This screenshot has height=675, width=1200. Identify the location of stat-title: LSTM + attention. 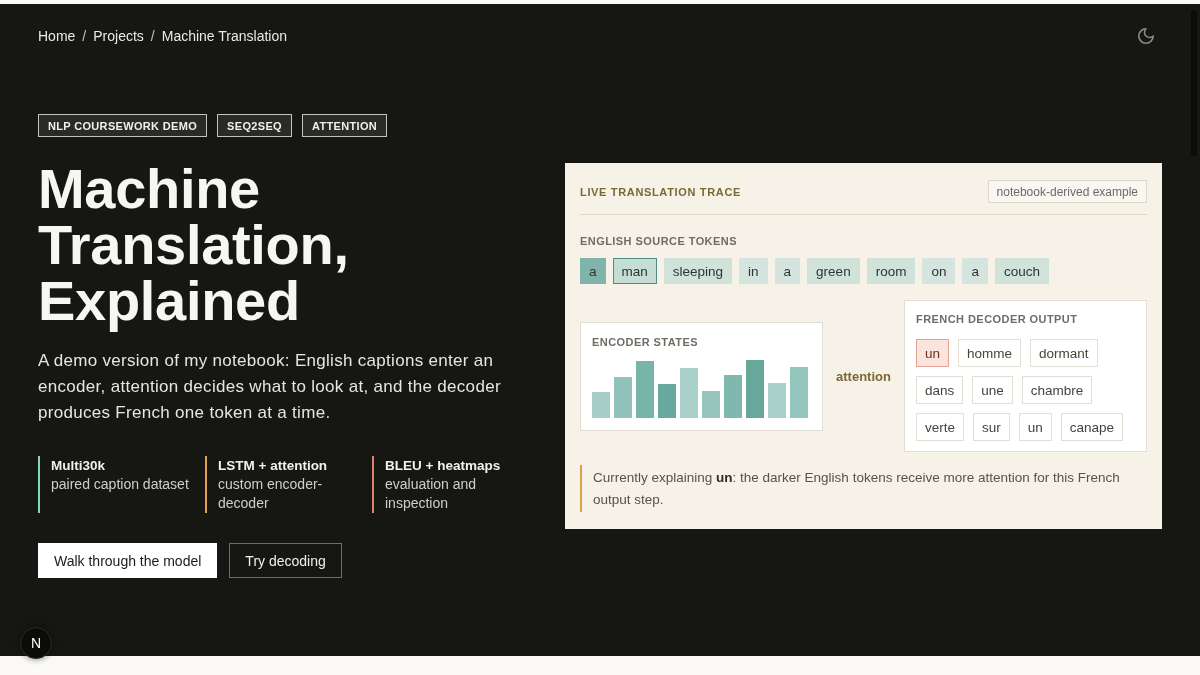
(273, 466).